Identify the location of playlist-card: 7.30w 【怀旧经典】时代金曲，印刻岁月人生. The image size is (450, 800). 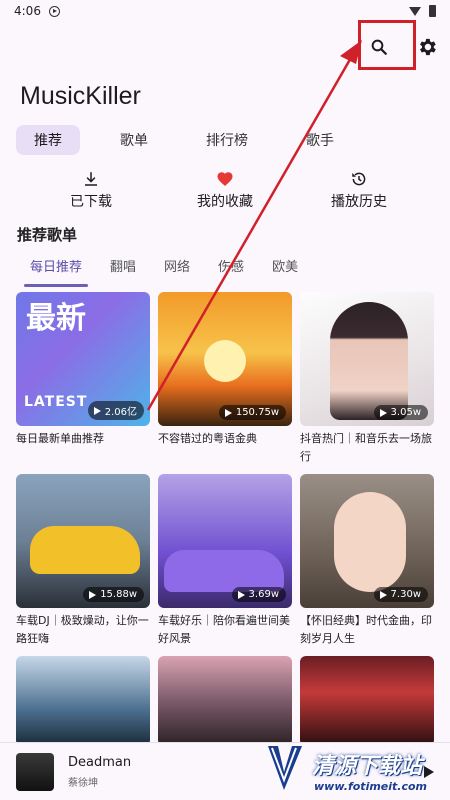
(367, 565).